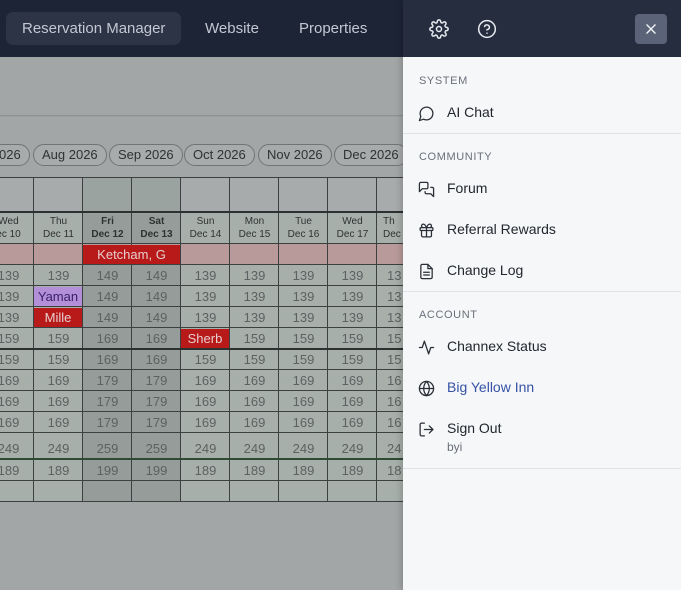 This screenshot has width=681, height=590. I want to click on menu-item-change-log: Change Log, so click(542, 271).